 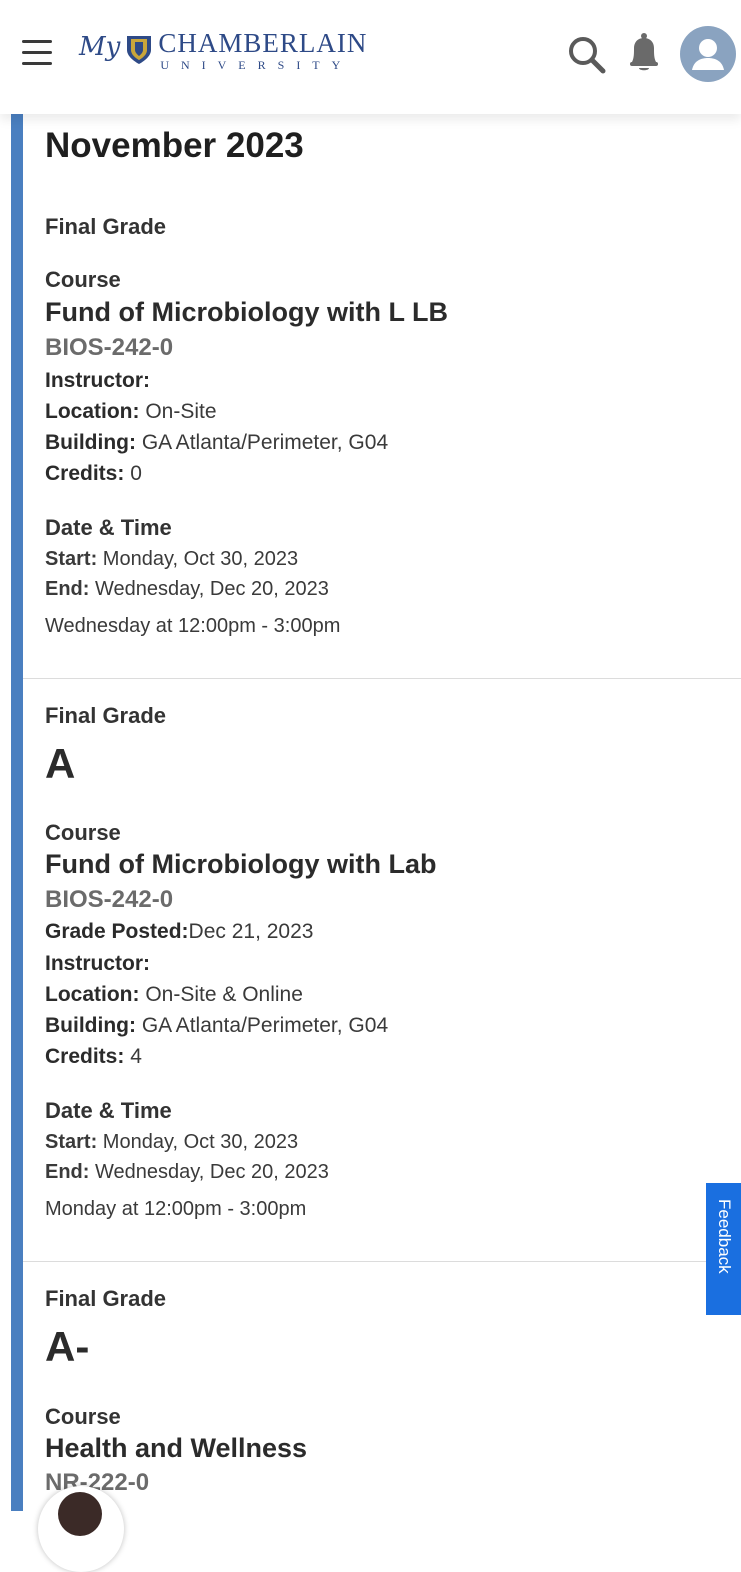 I want to click on bell-icon, so click(x=644, y=53).